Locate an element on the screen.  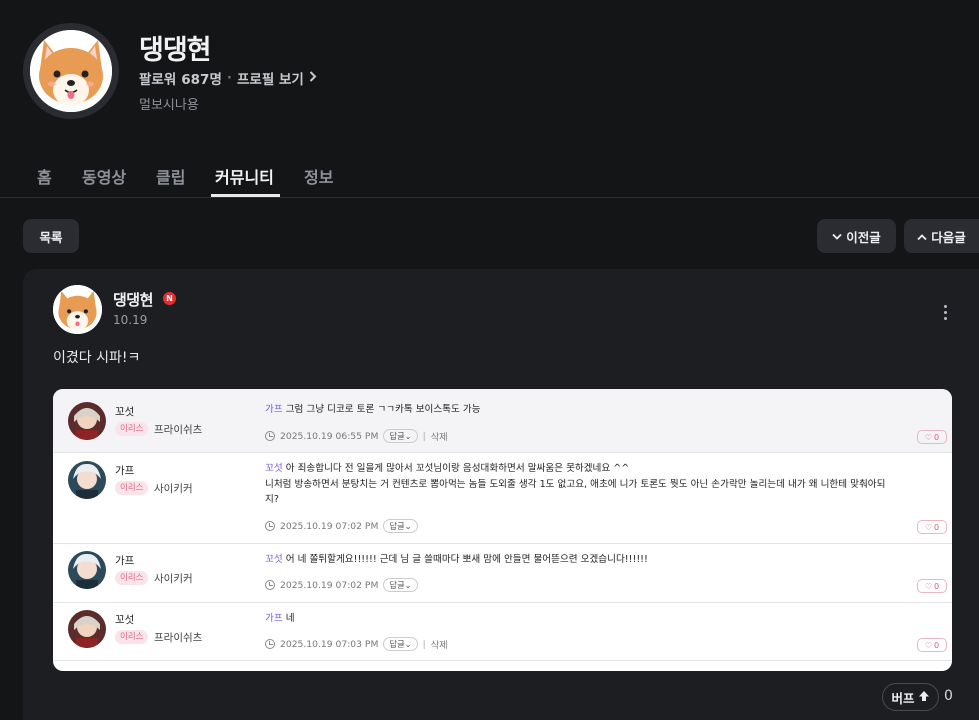
prev-post-button: 이전글 is located at coordinates (856, 236).